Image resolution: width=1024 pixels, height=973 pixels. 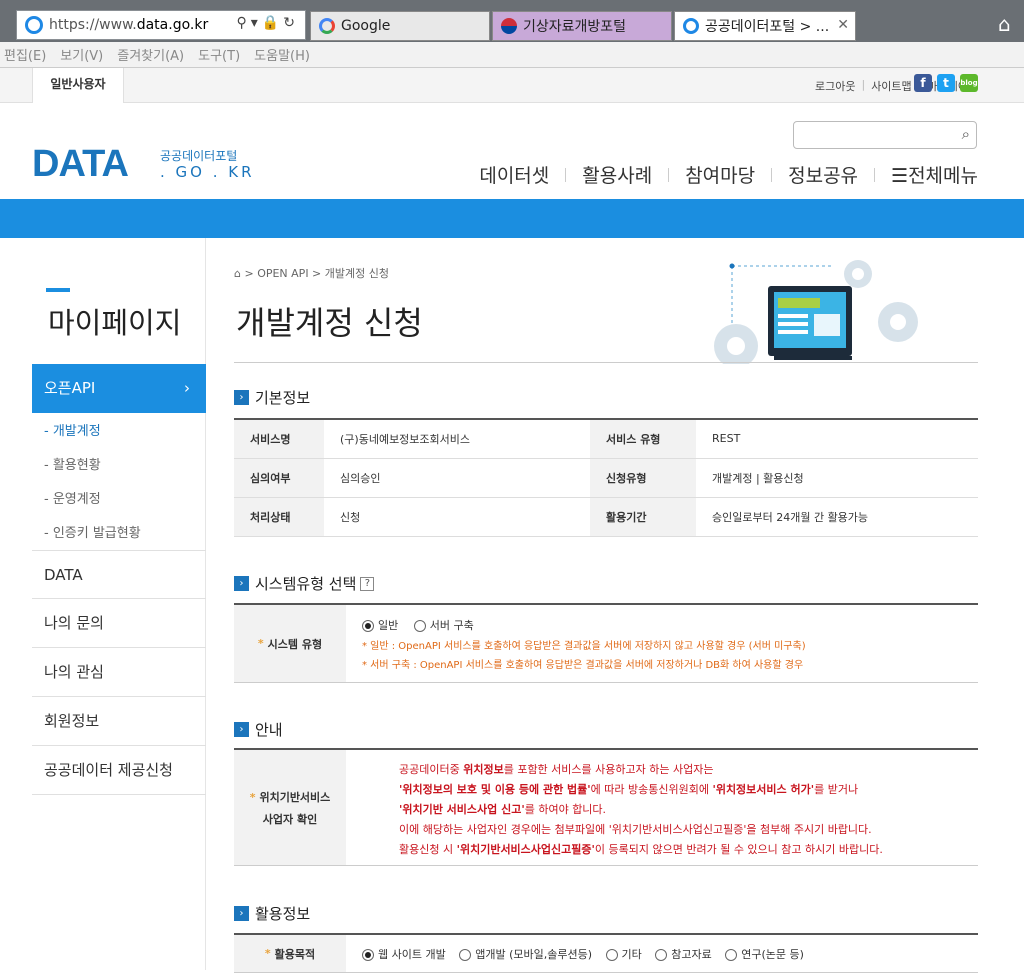 What do you see at coordinates (119, 574) in the screenshot?
I see `sidebar-item-data: DATA` at bounding box center [119, 574].